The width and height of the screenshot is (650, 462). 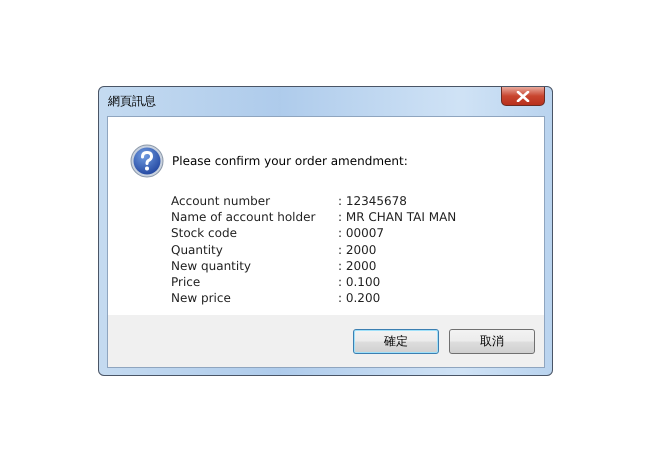 I want to click on close-button, so click(x=523, y=96).